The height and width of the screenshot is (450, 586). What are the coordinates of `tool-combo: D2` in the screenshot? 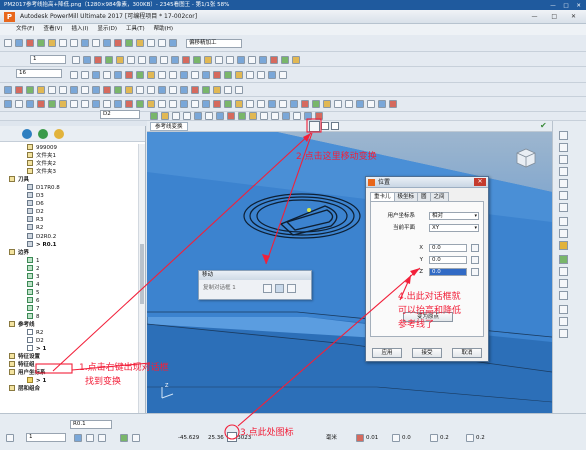 It's located at (120, 114).